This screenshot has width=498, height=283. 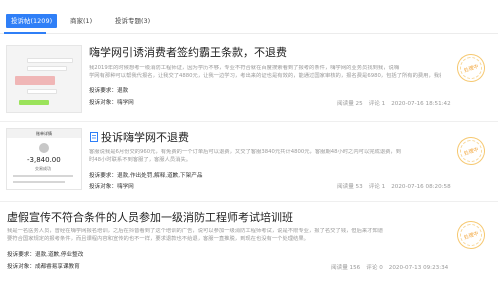 I want to click on document-icon, so click(x=94, y=137).